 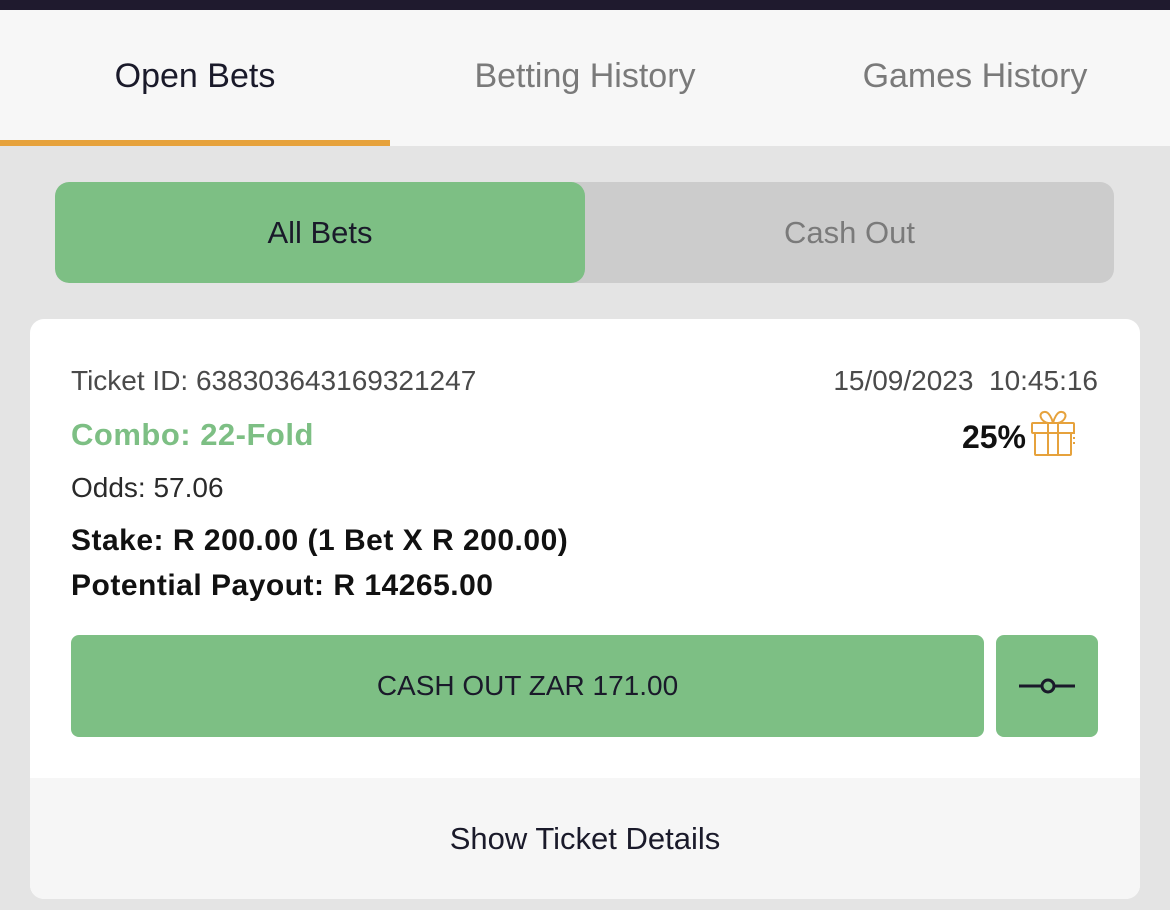 I want to click on potential-payout: Potential Payout: R 14265.00, so click(x=282, y=585).